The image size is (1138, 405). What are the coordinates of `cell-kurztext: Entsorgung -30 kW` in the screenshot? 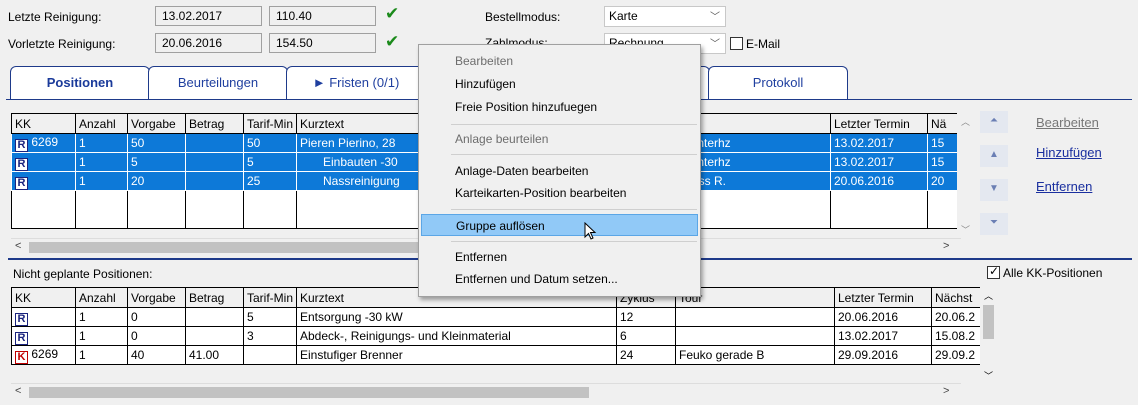 It's located at (456, 317).